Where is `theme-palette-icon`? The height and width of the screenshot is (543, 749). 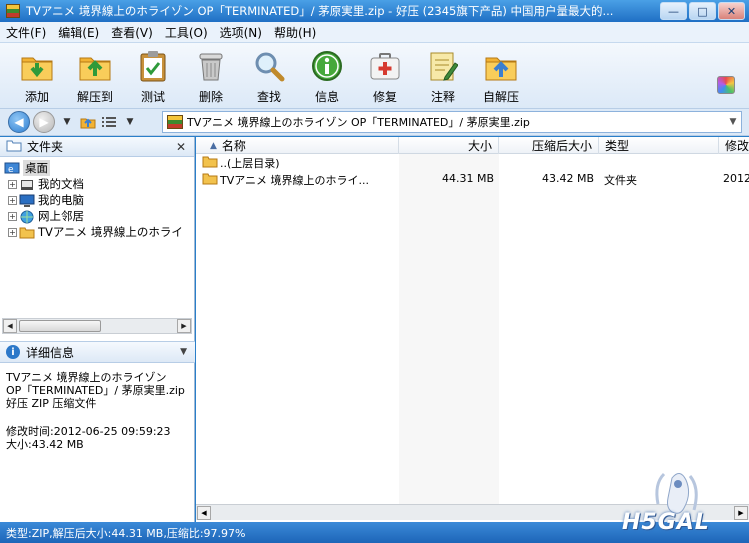 theme-palette-icon is located at coordinates (726, 85).